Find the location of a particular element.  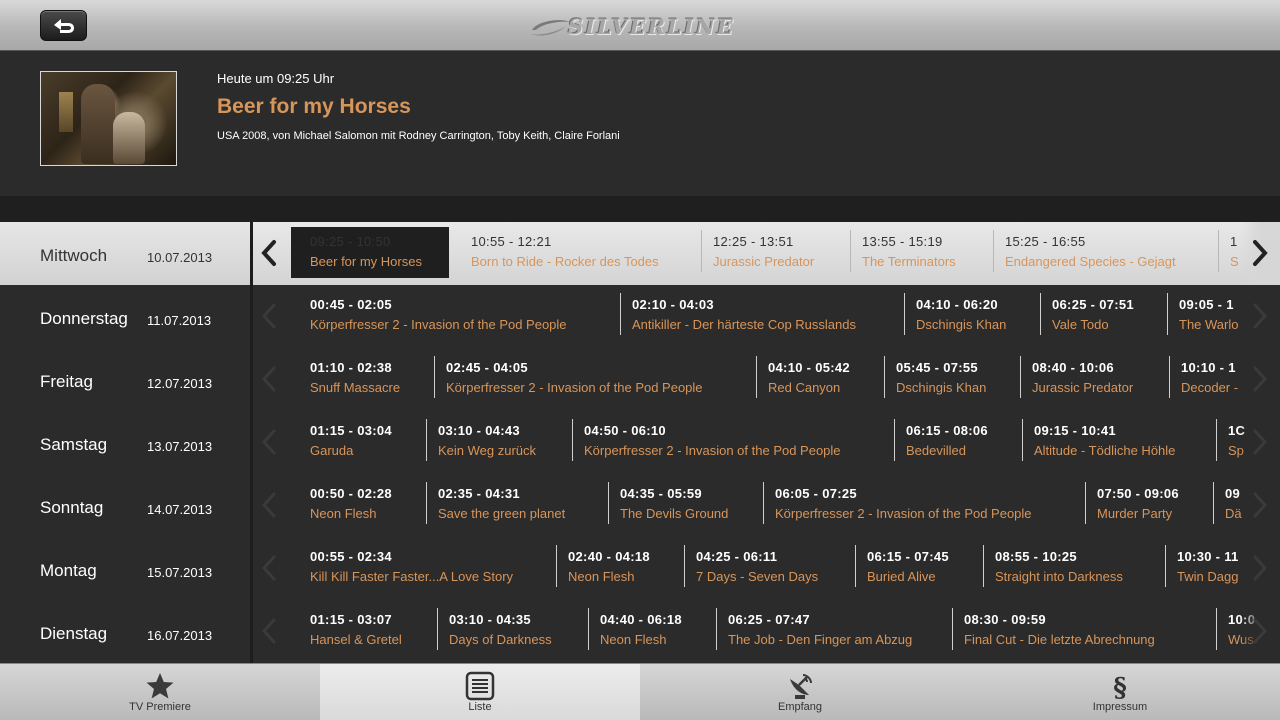

program-item: 01:10 - 02:38 Snuff Massacre is located at coordinates (367, 378).